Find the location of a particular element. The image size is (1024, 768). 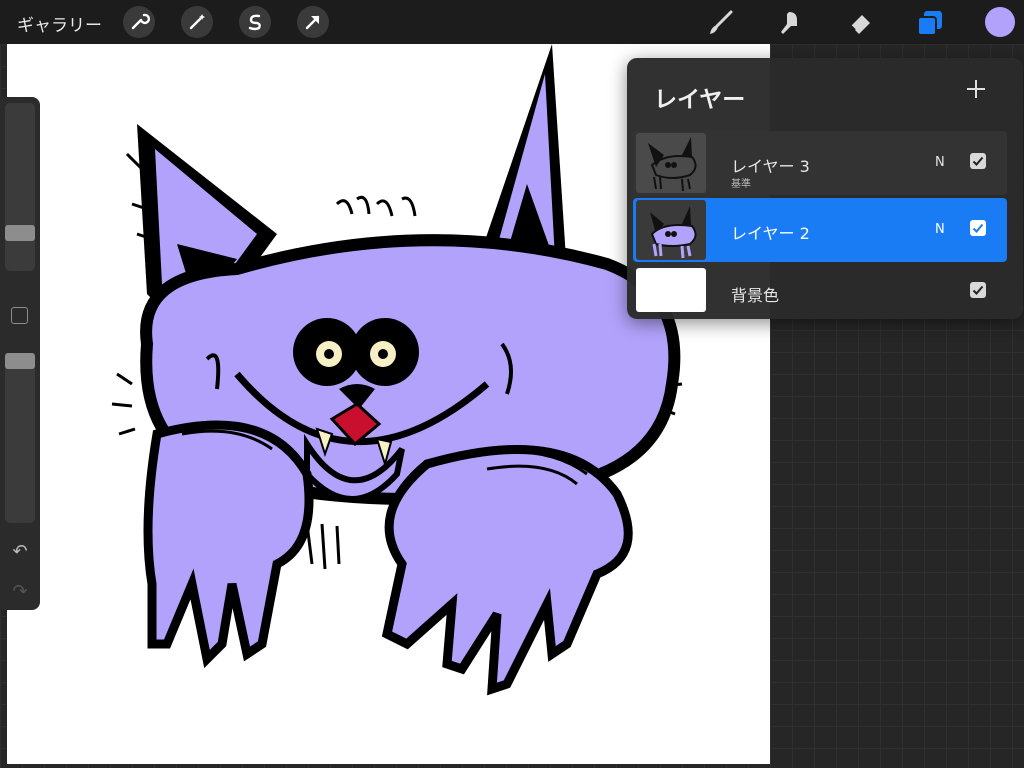

brush-size-slider is located at coordinates (20, 187).